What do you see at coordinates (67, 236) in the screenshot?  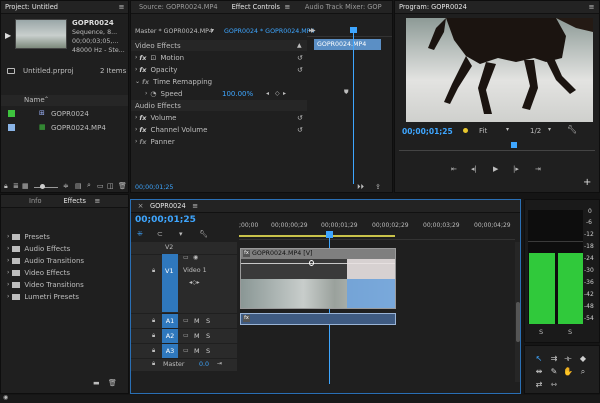 I see `effects-folder-presets: › Presets` at bounding box center [67, 236].